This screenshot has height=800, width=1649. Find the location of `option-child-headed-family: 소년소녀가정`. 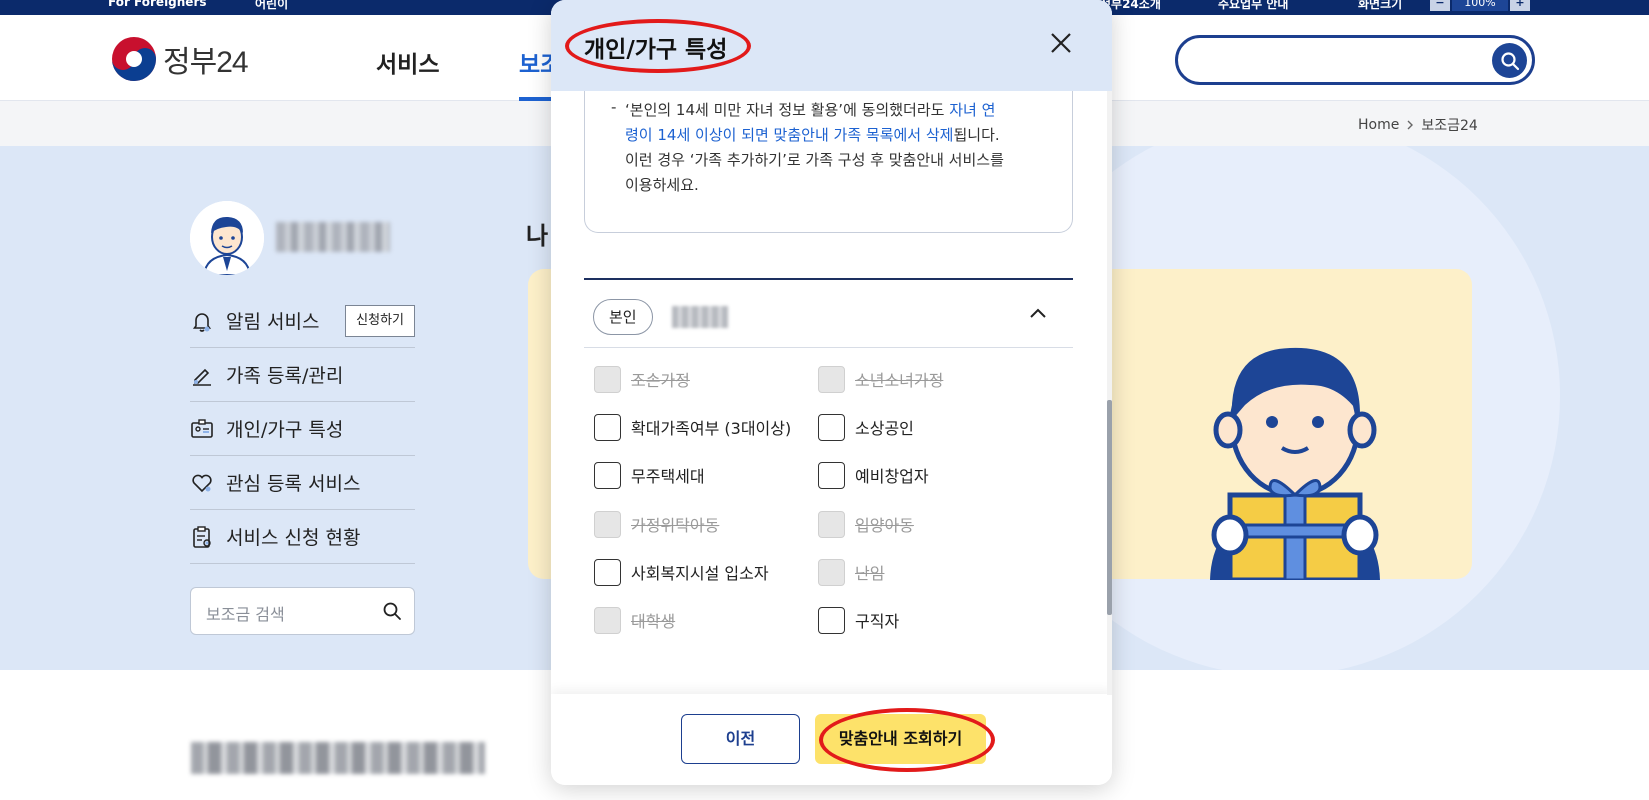

option-child-headed-family: 소년소녀가정 is located at coordinates (880, 379).